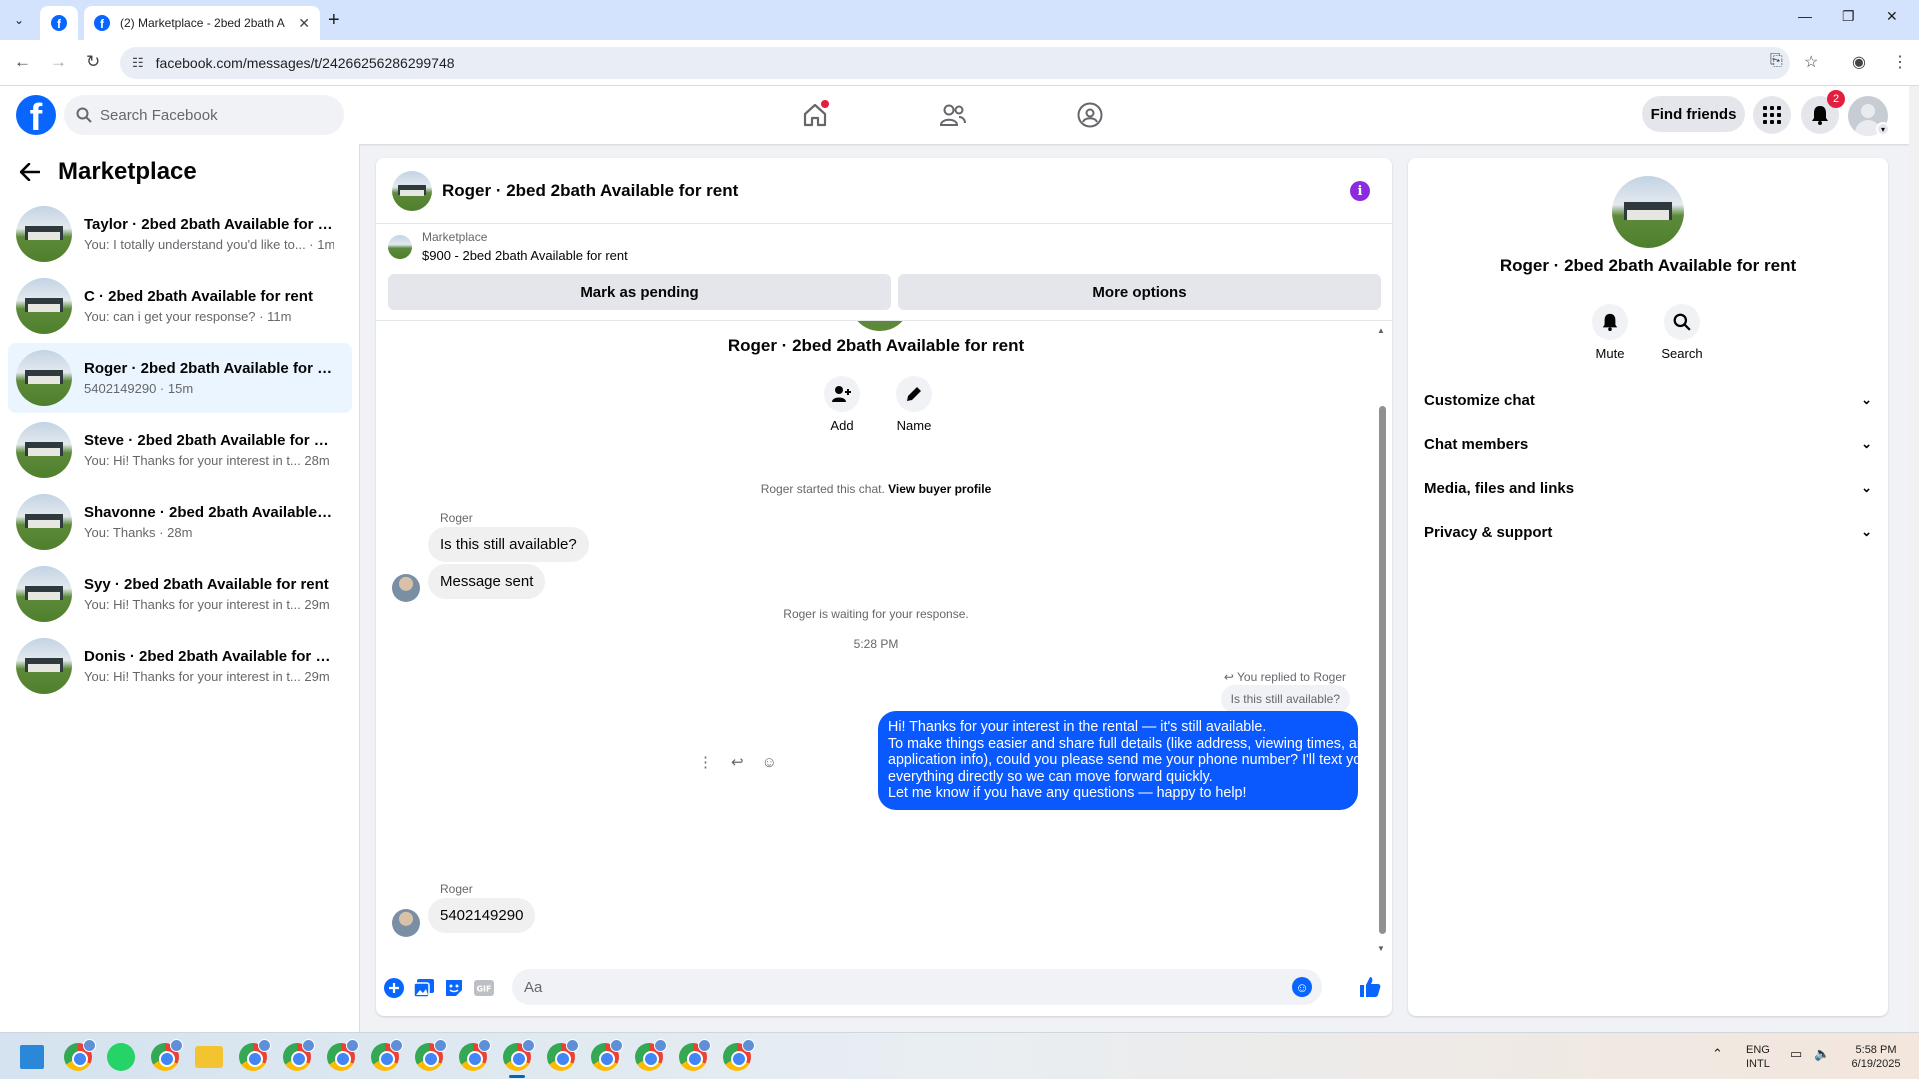 This screenshot has height=1079, width=1919. I want to click on menu-kebab-icon: ⋮, so click(1900, 62).